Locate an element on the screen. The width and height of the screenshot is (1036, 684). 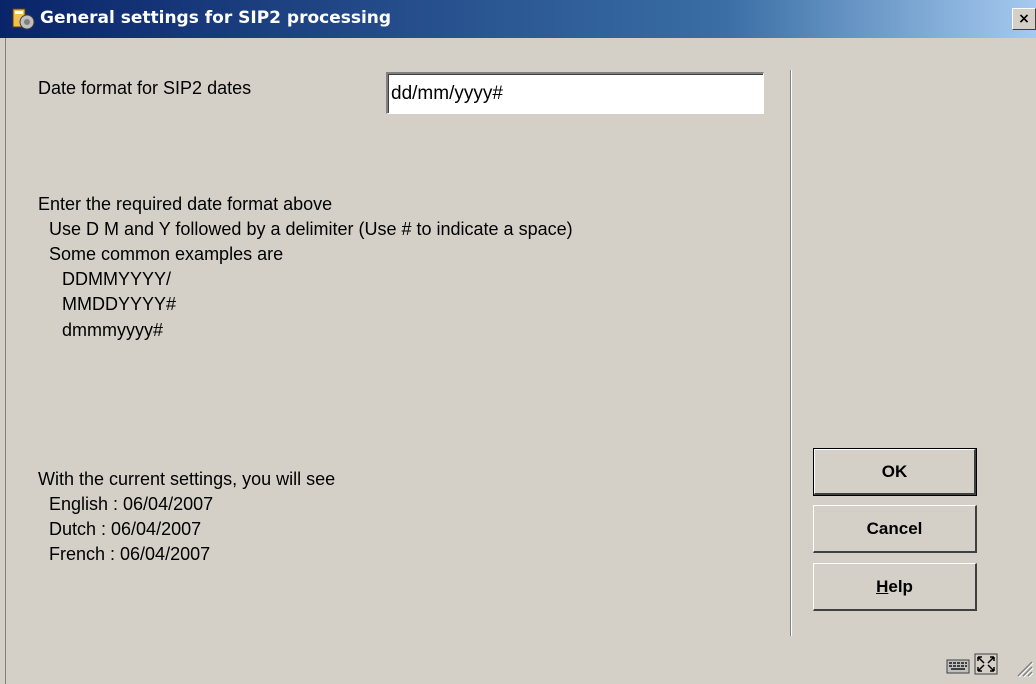
close-icon: × is located at coordinates (1024, 19).